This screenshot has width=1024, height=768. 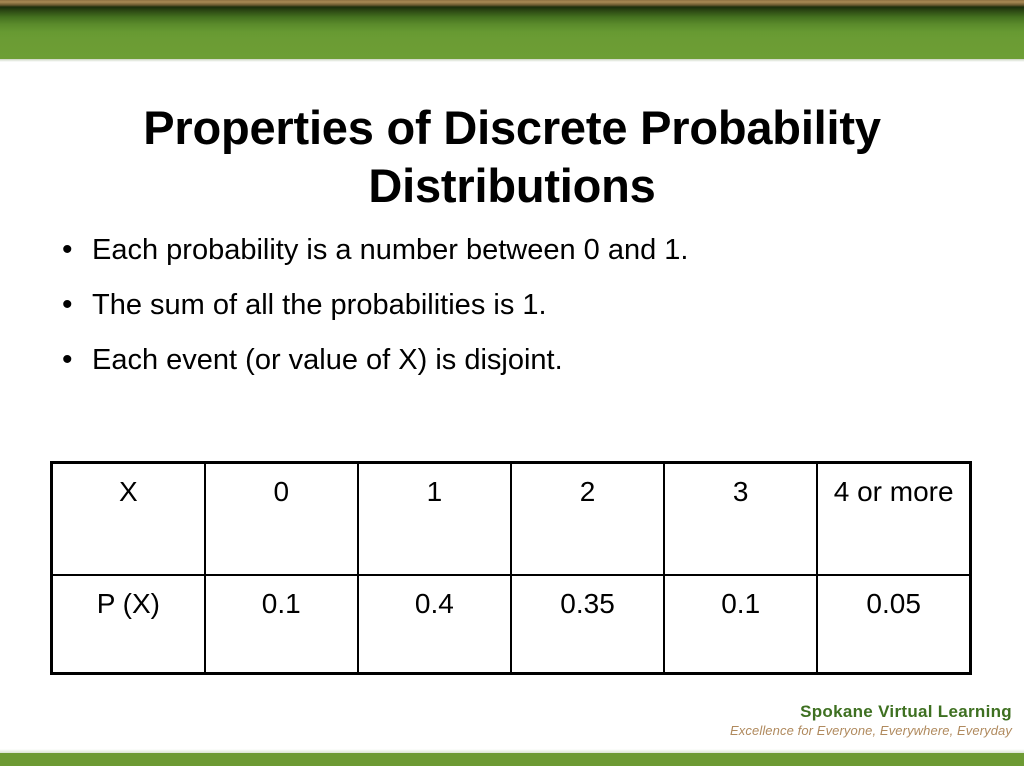 I want to click on list-item: • The sum of all the probabilities is 1., so click(x=506, y=305).